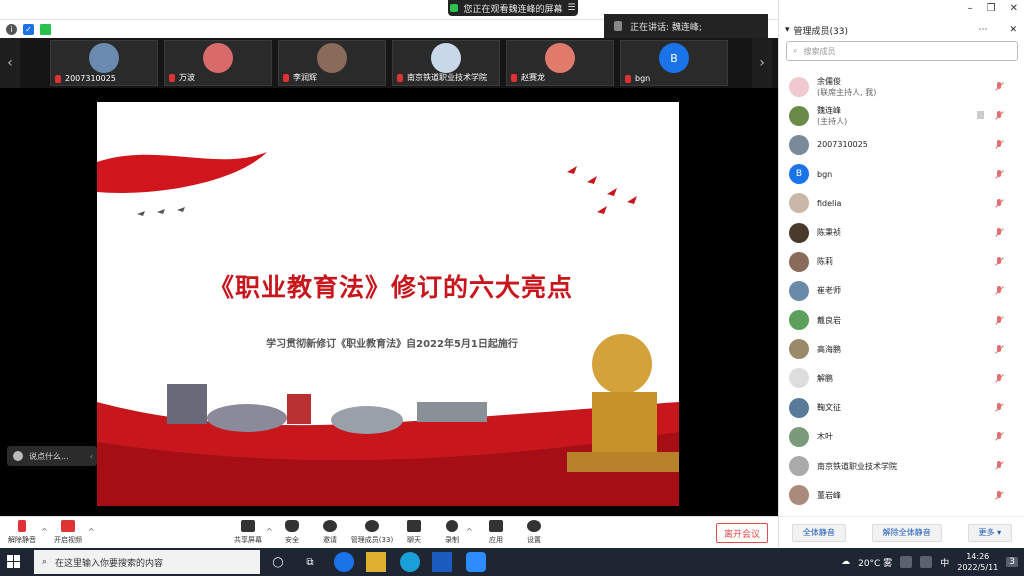 The height and width of the screenshot is (576, 1024). I want to click on member-search-input: ⌕ 搜索成员, so click(902, 51).